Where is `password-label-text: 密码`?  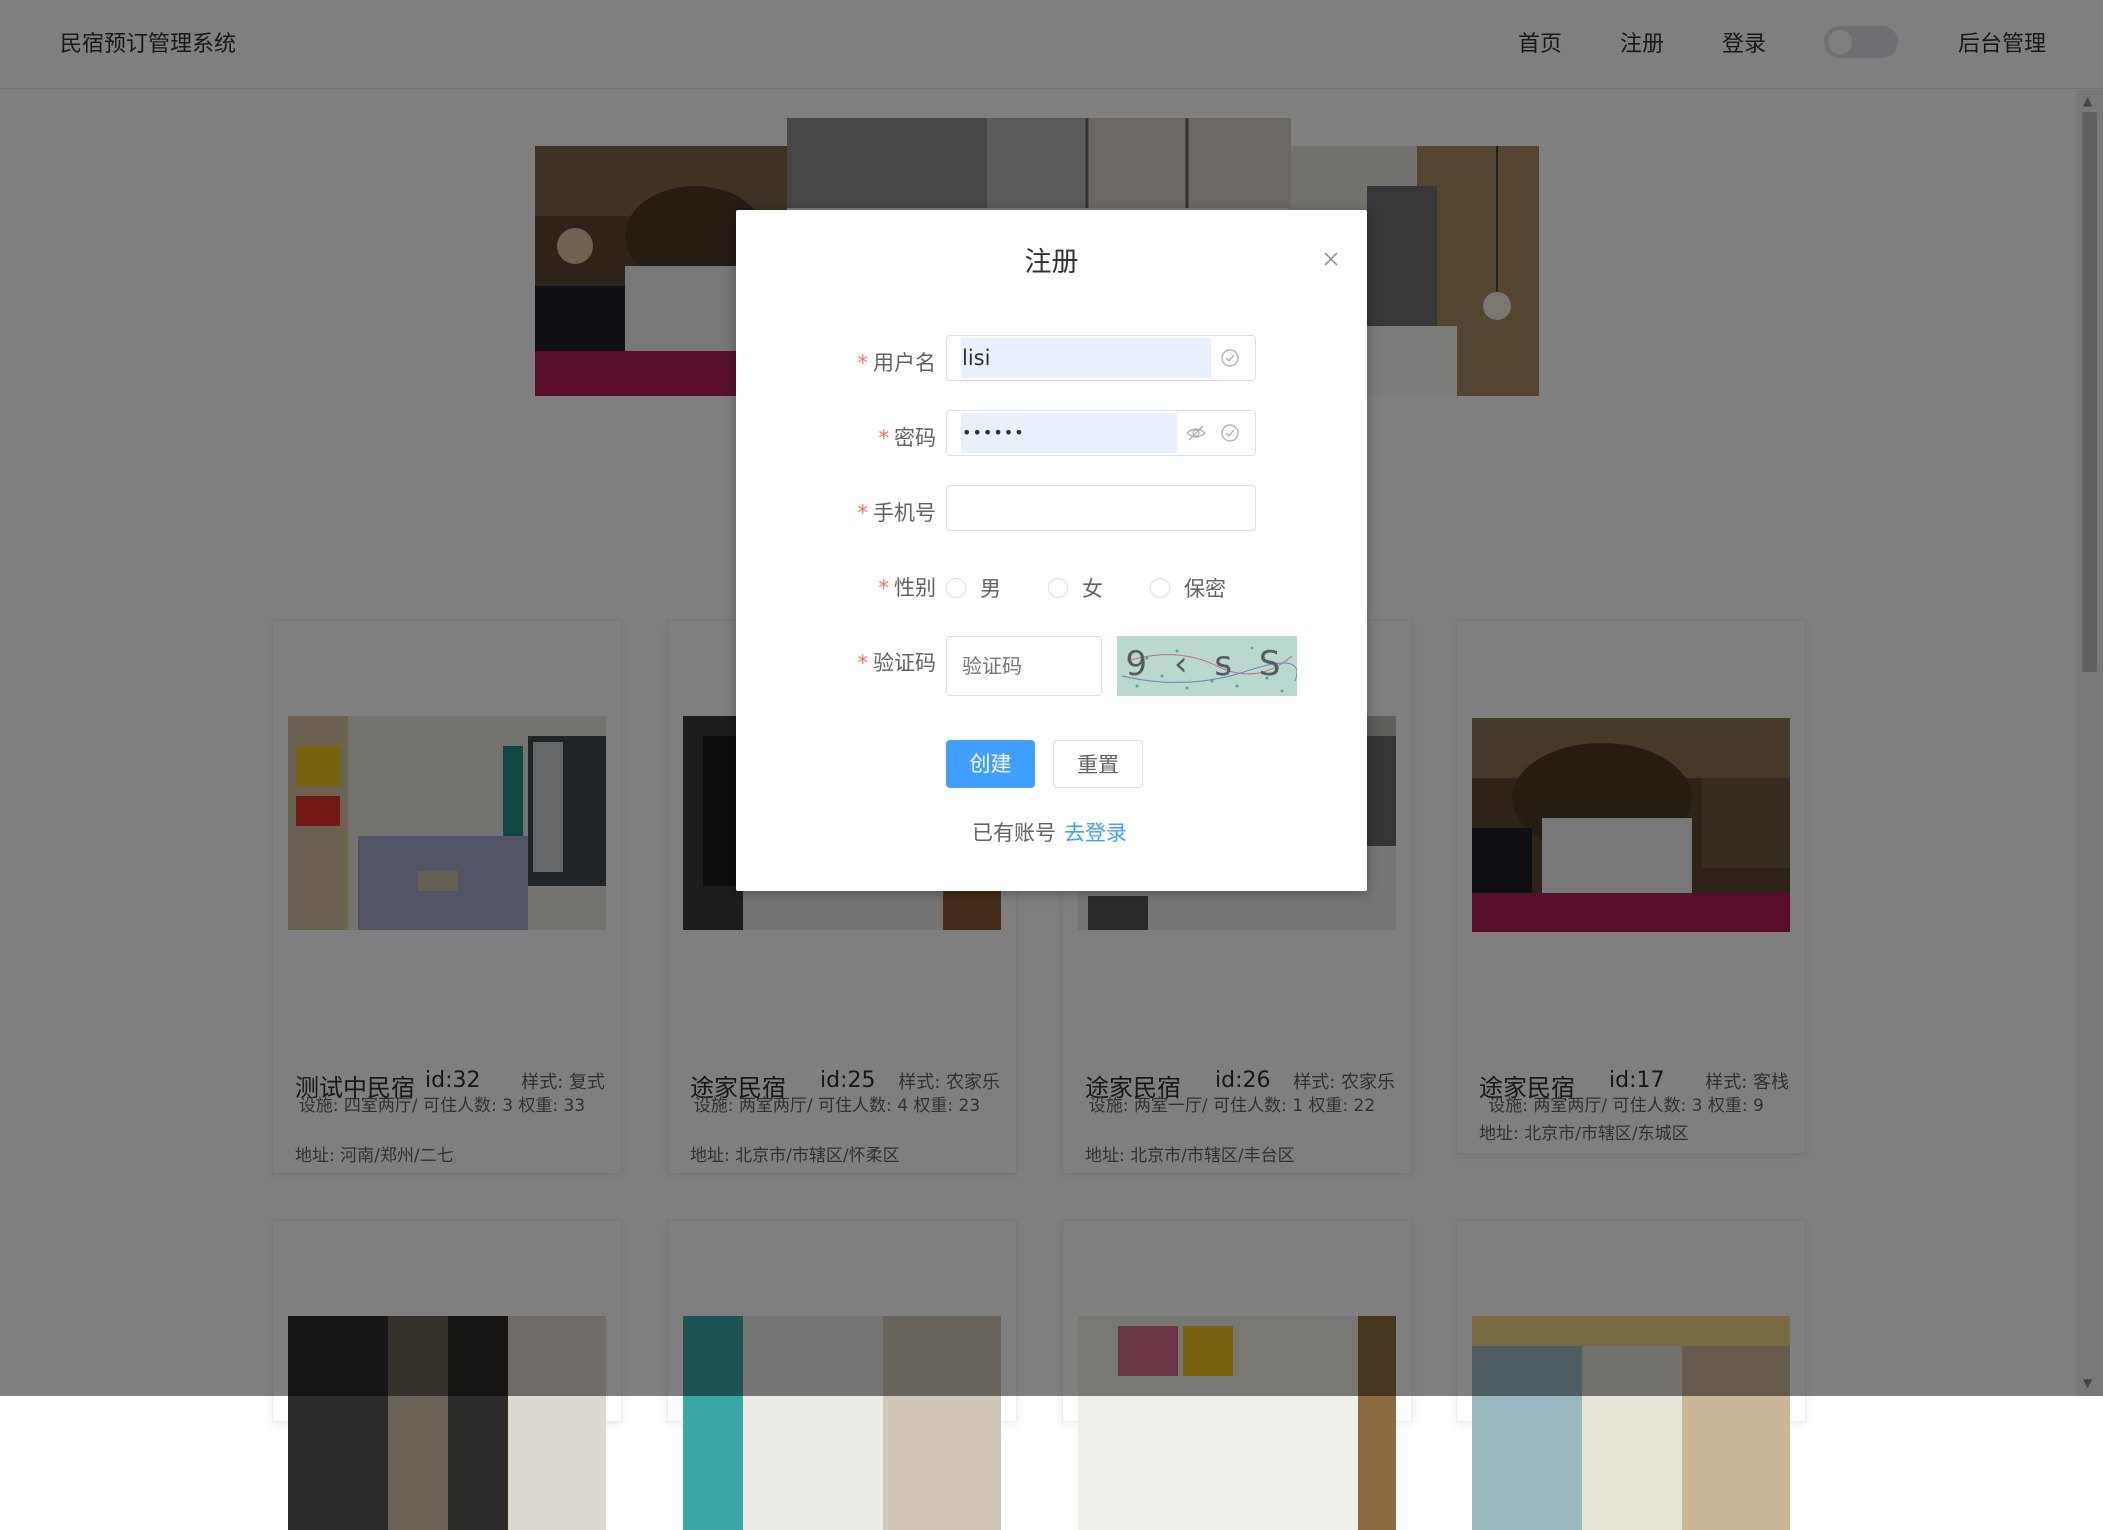
password-label-text: 密码 is located at coordinates (915, 438).